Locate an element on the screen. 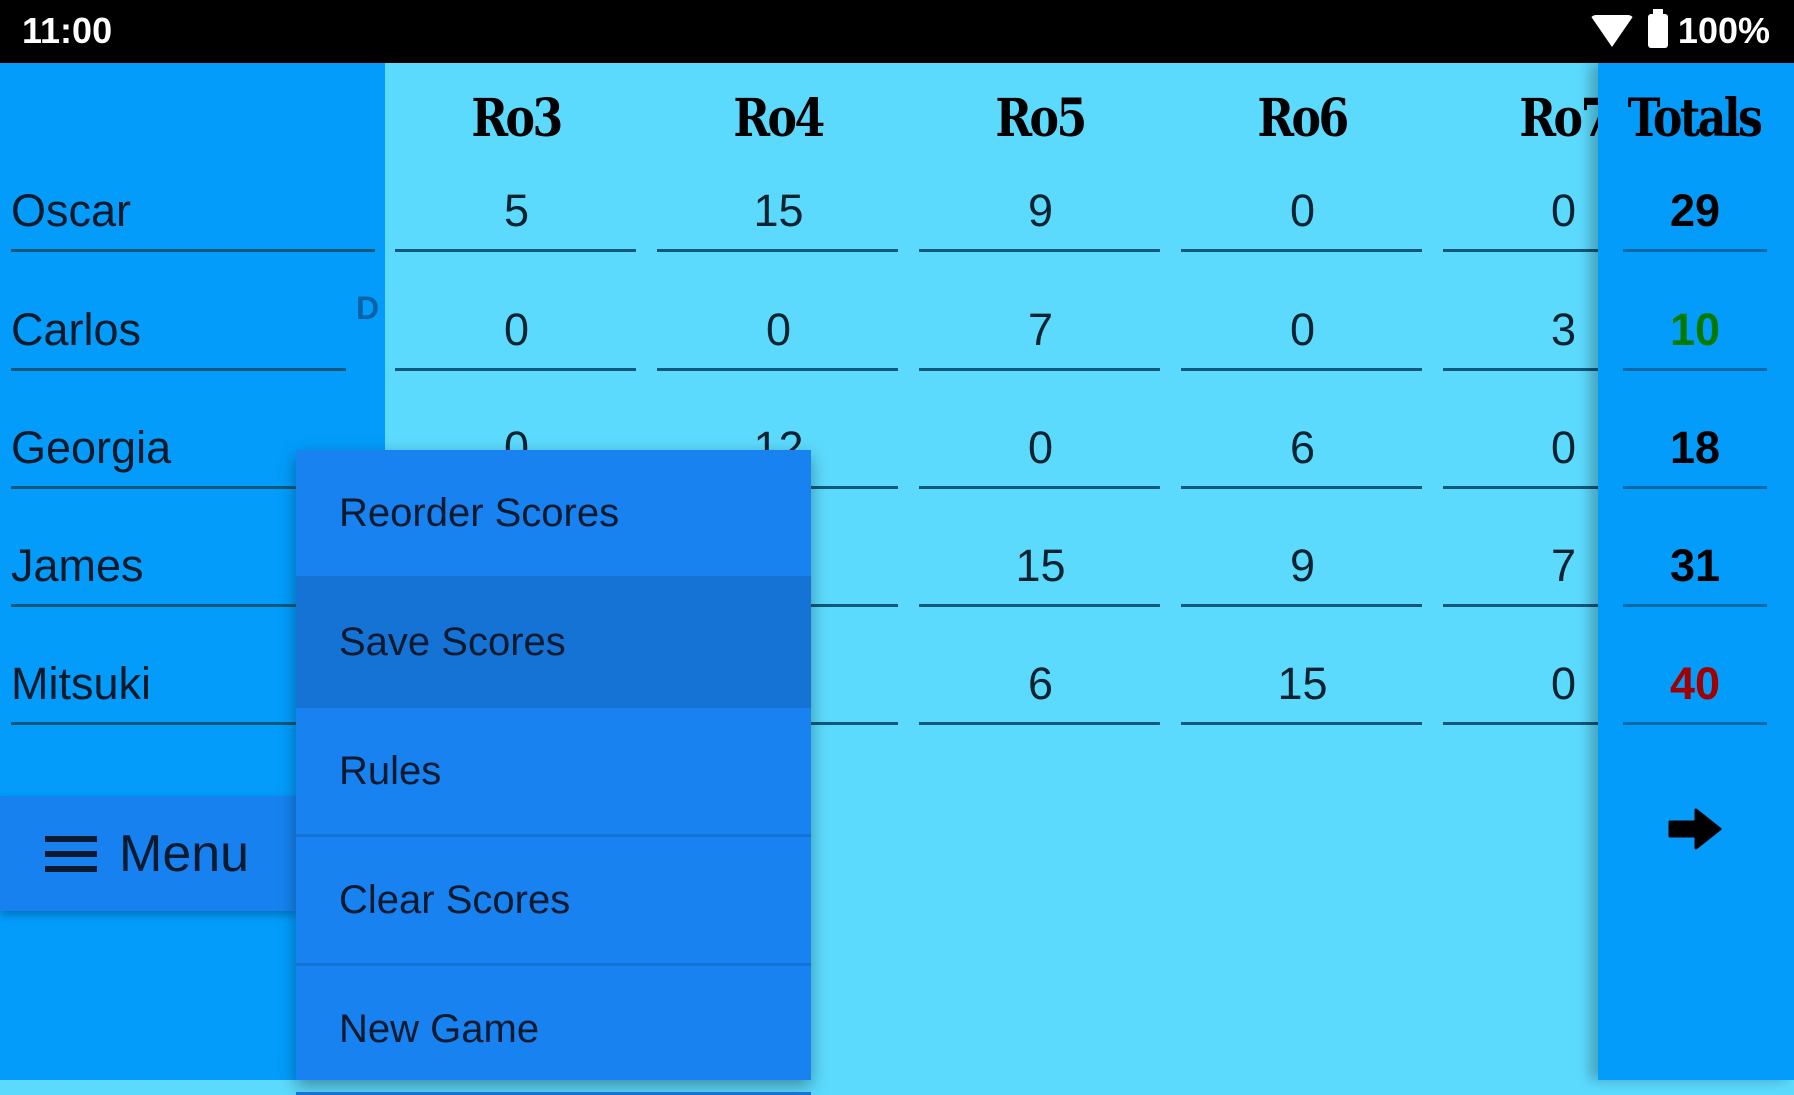 Image resolution: width=1794 pixels, height=1095 pixels. menu-item-save-scores: Save Scores is located at coordinates (553, 643).